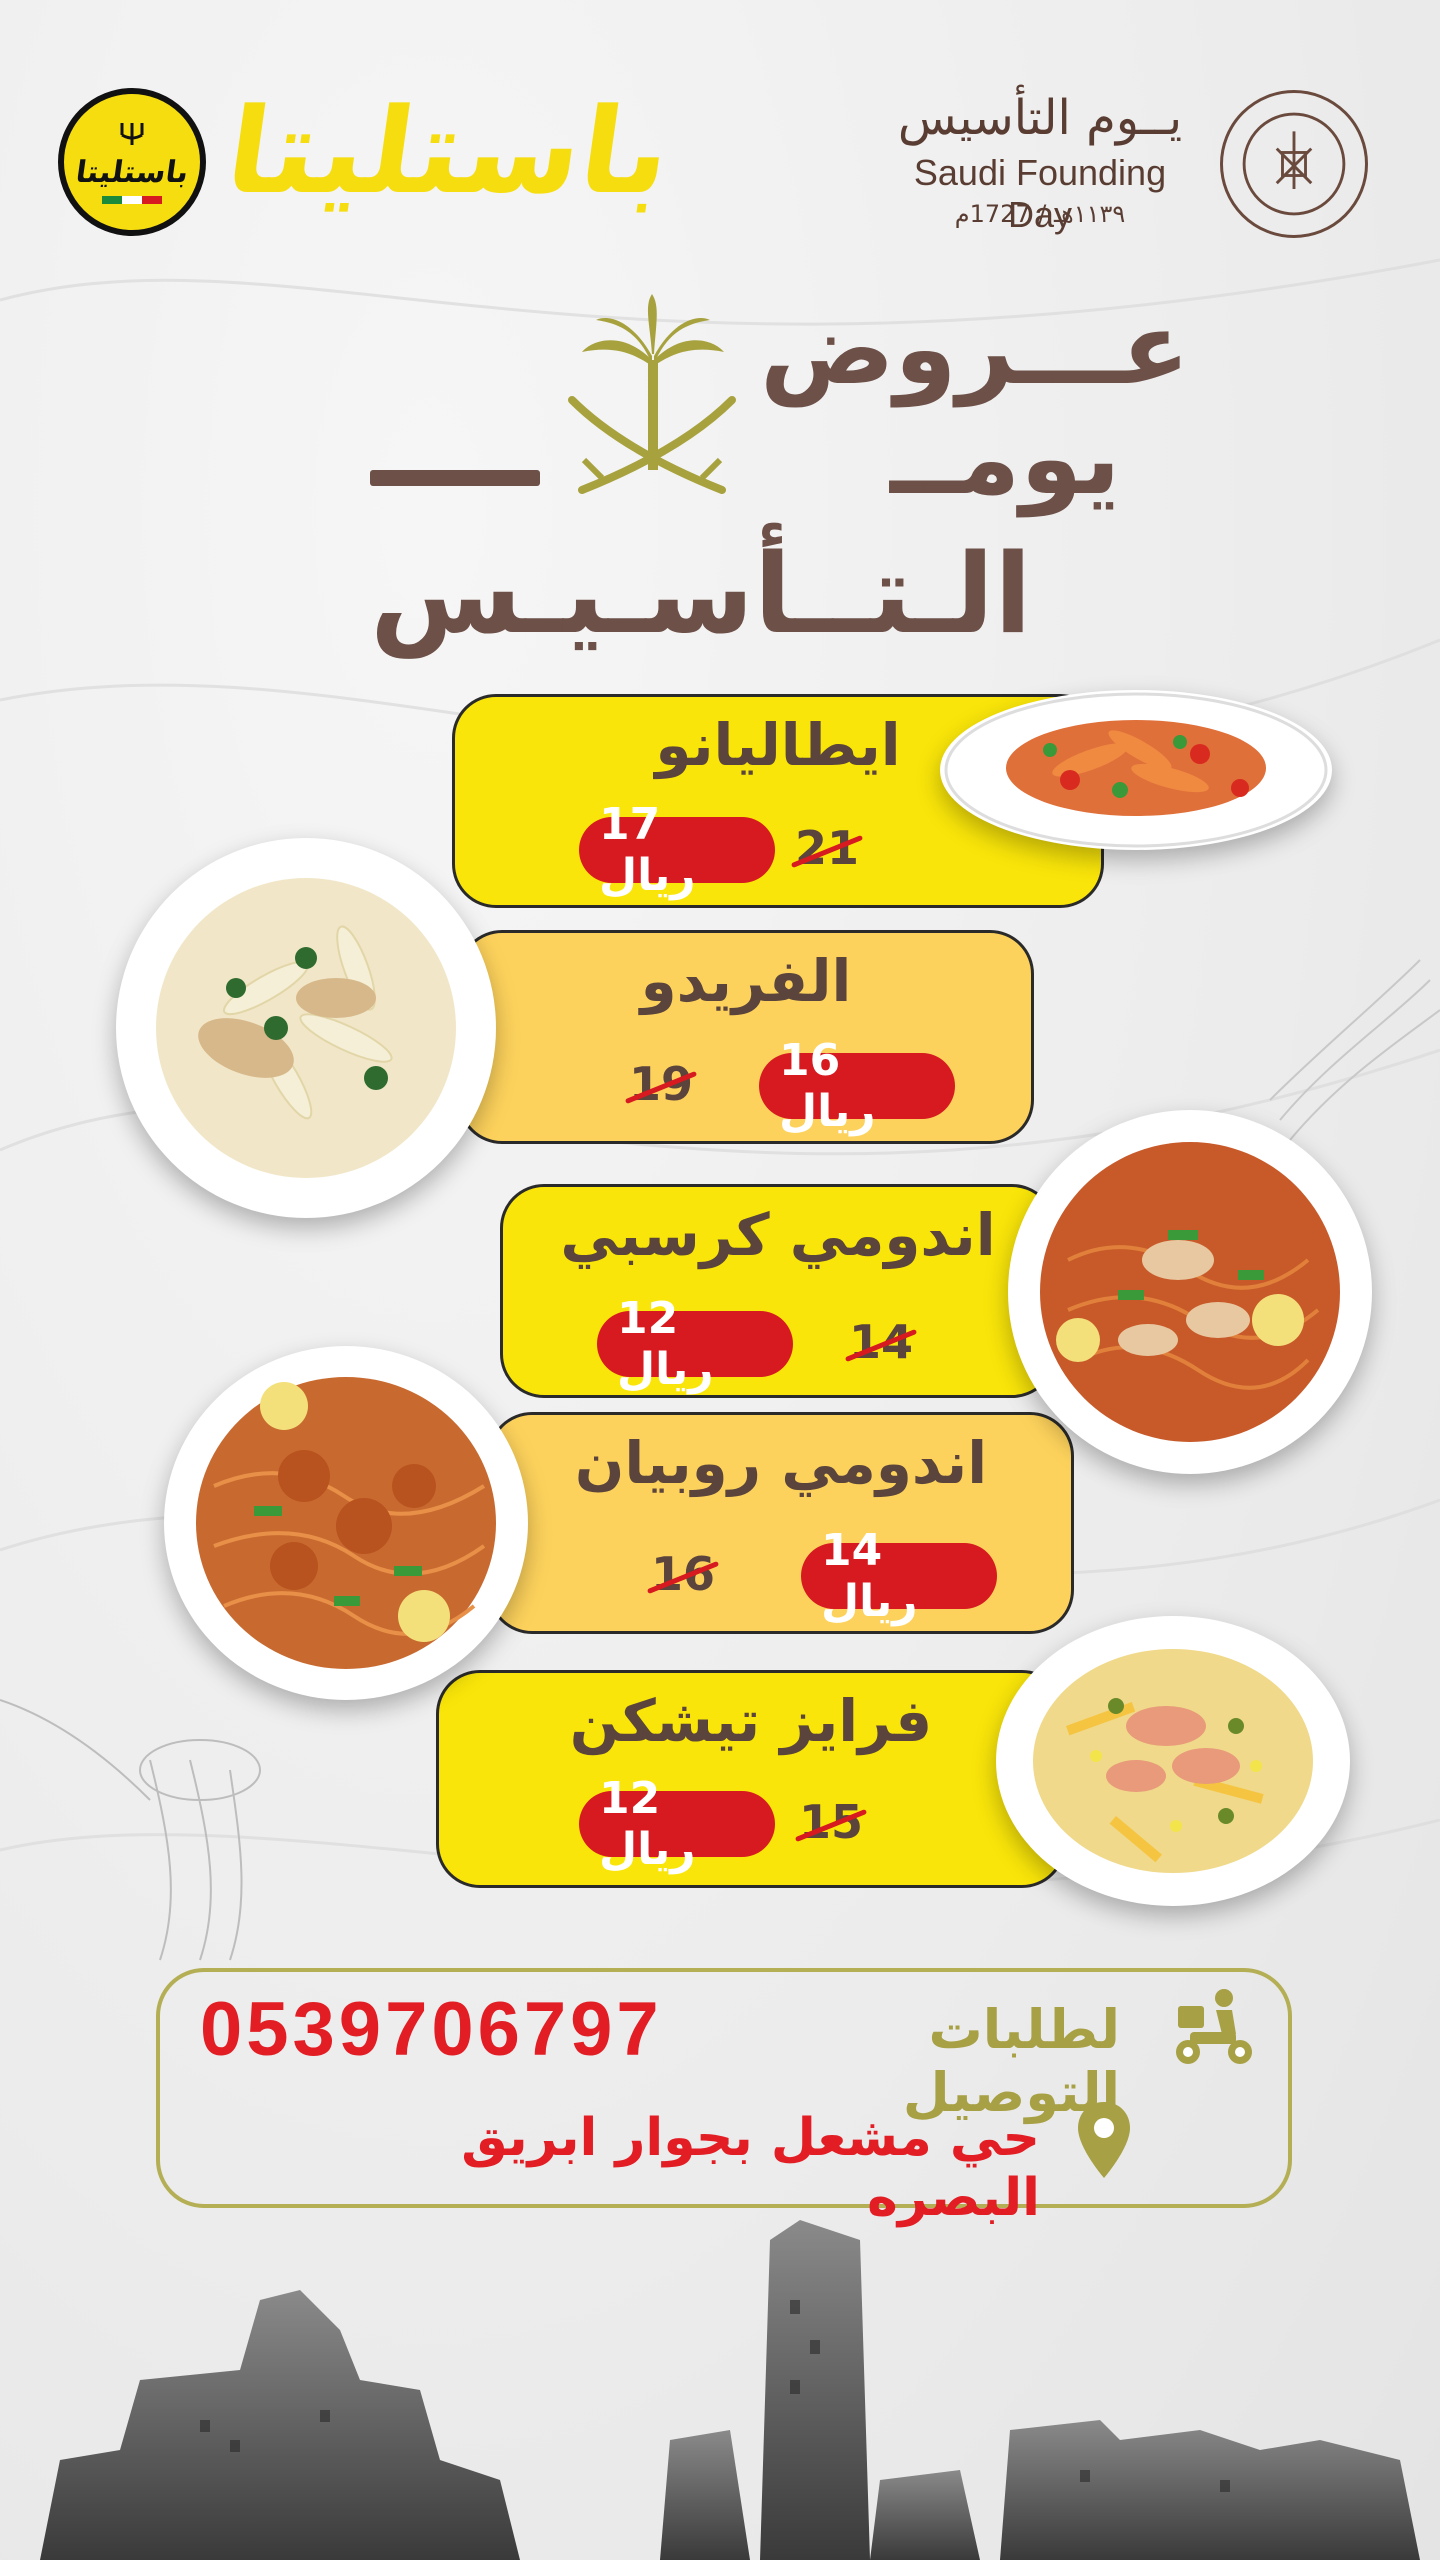  Describe the element at coordinates (899, 1576) in the screenshot. I see `new-price-badge: 14 ريال` at that location.